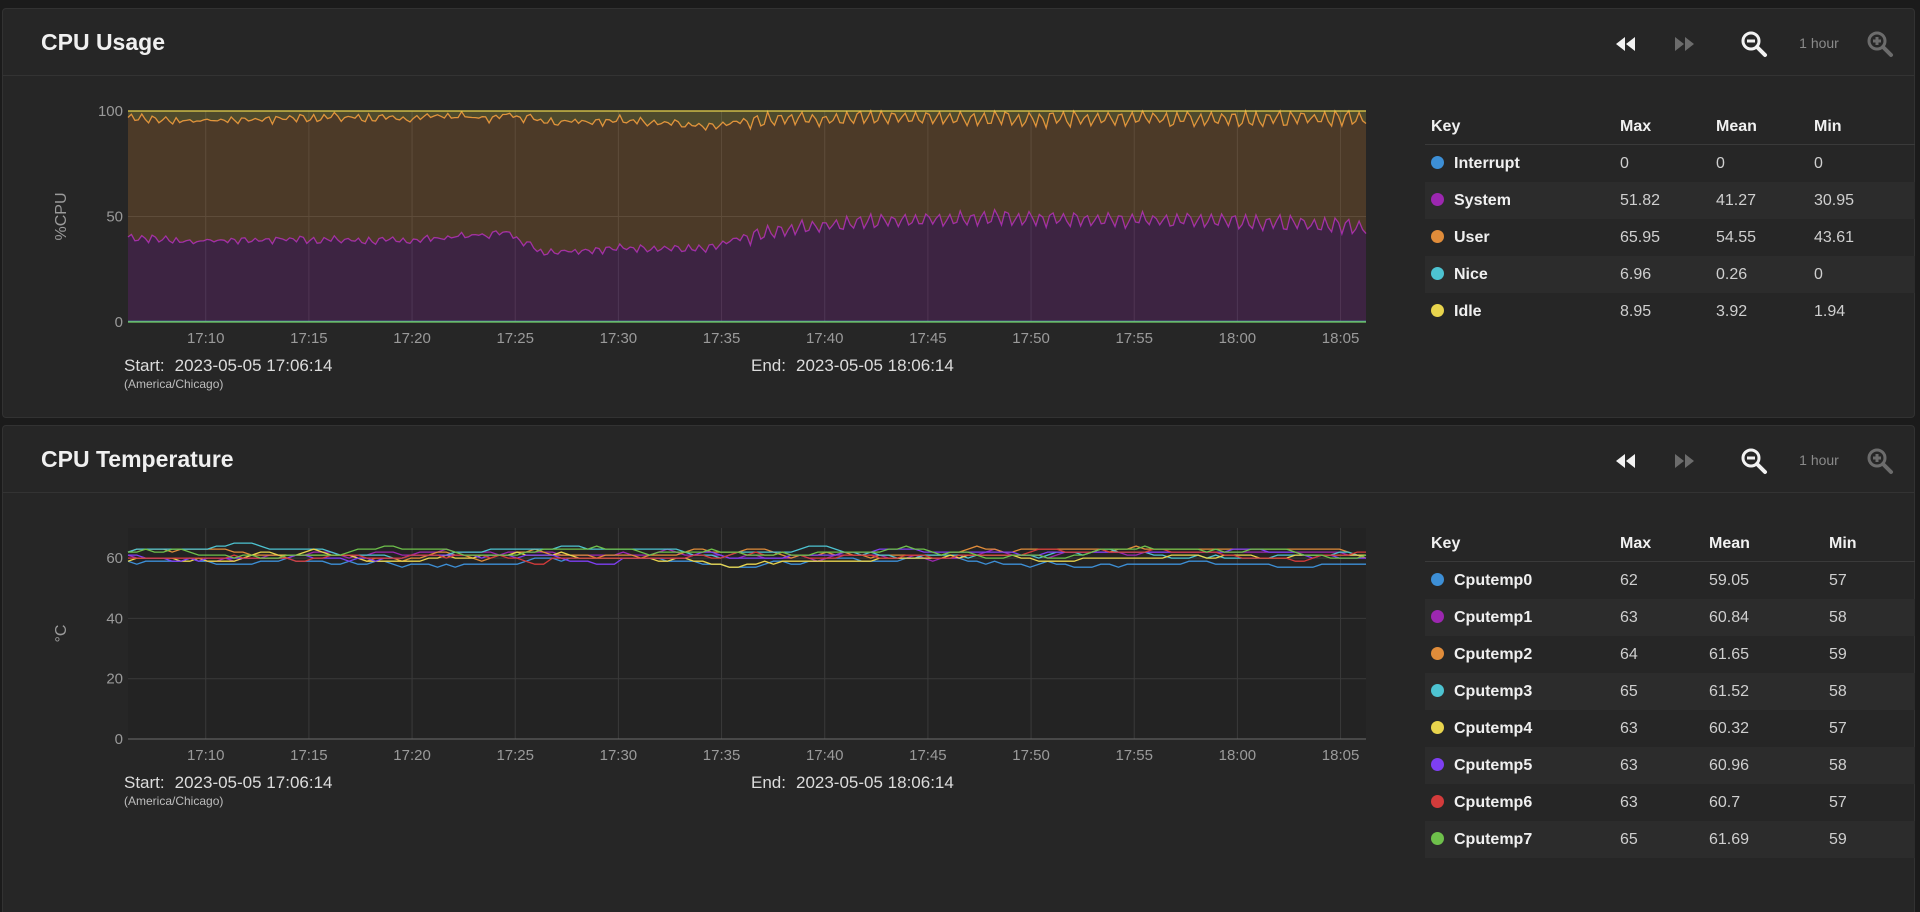  I want to click on legend-row-cputemp6: Cputemp6 63 60.7 57, so click(1670, 802).